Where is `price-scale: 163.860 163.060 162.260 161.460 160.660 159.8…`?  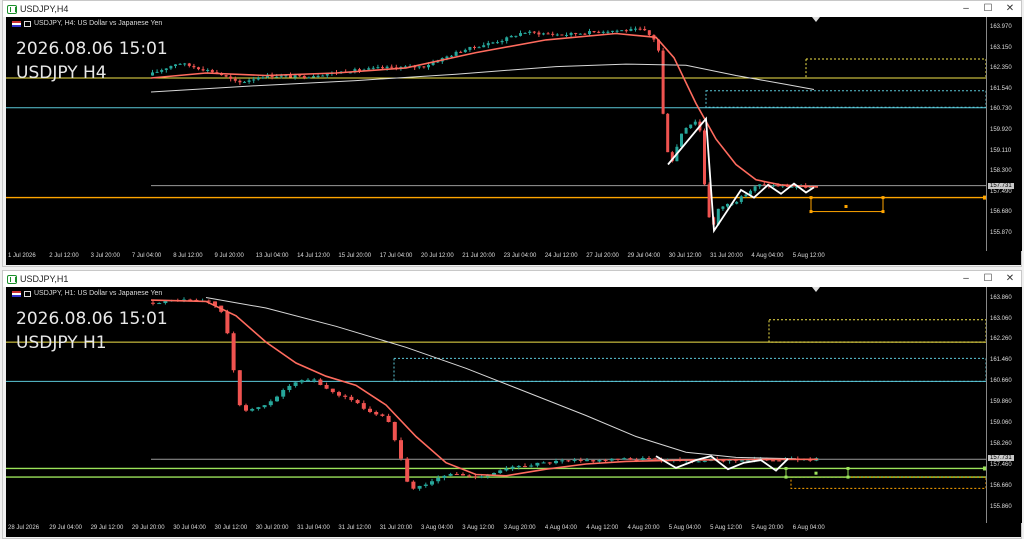 price-scale: 163.860 163.060 162.260 161.460 160.660 159.8… is located at coordinates (1004, 405).